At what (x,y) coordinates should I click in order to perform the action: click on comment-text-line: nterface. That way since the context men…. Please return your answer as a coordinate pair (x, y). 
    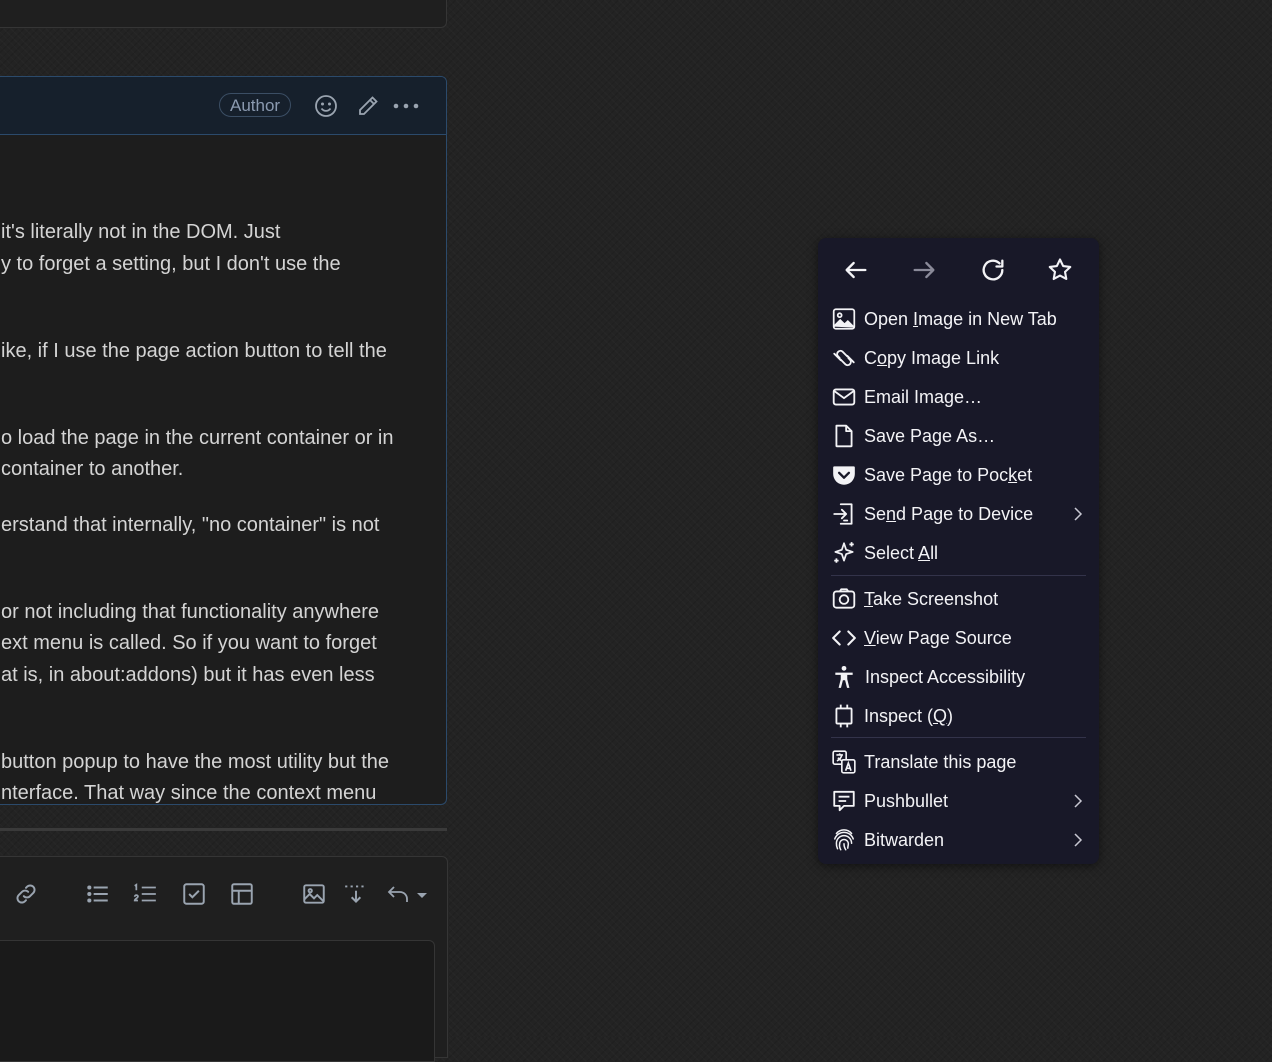
    Looking at the image, I should click on (189, 793).